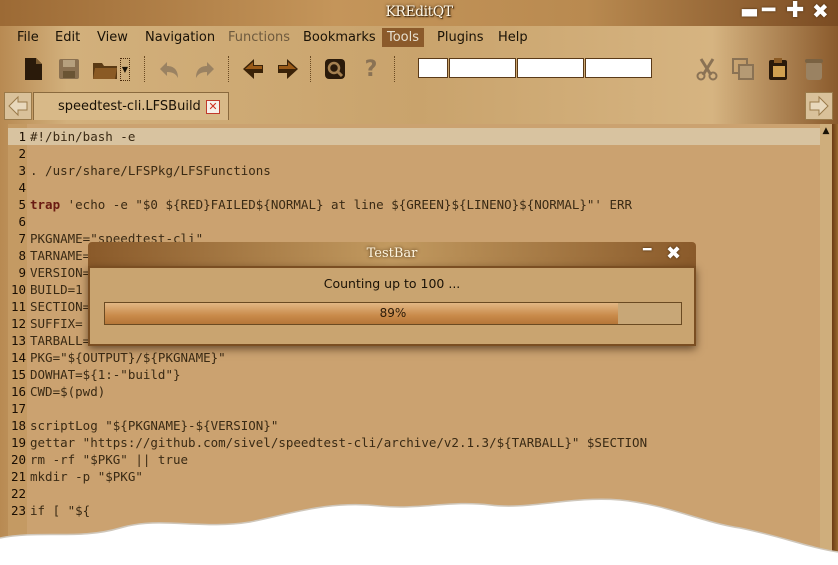 This screenshot has width=838, height=565. What do you see at coordinates (414, 153) in the screenshot?
I see `code-line: 2` at bounding box center [414, 153].